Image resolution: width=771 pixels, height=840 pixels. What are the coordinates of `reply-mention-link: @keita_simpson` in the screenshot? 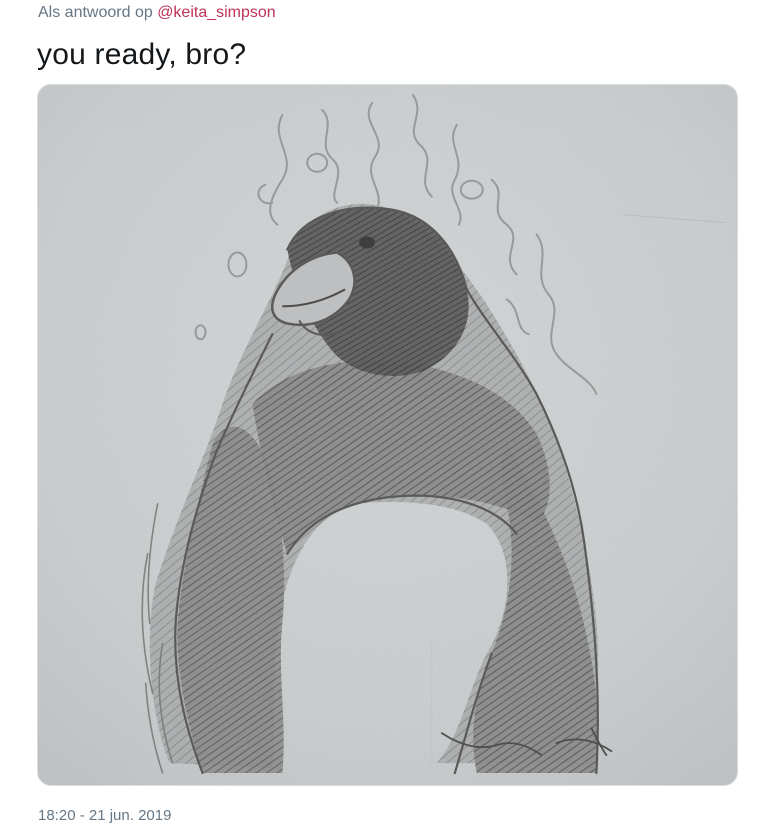 It's located at (216, 12).